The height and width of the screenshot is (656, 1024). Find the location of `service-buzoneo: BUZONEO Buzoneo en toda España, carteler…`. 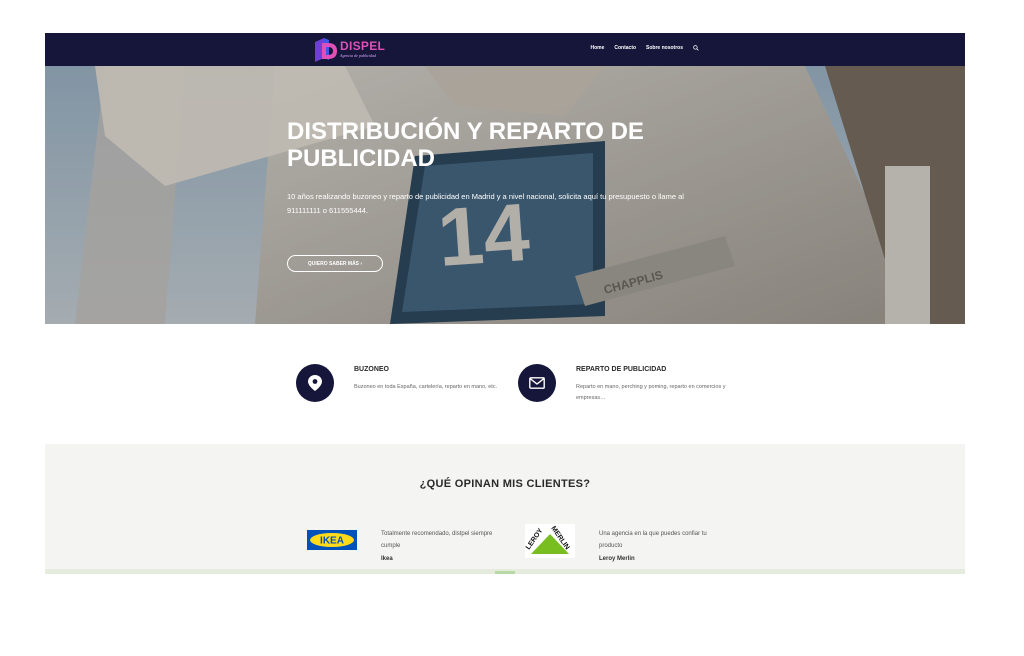

service-buzoneo: BUZONEO Buzoneo en toda España, carteler… is located at coordinates (406, 394).